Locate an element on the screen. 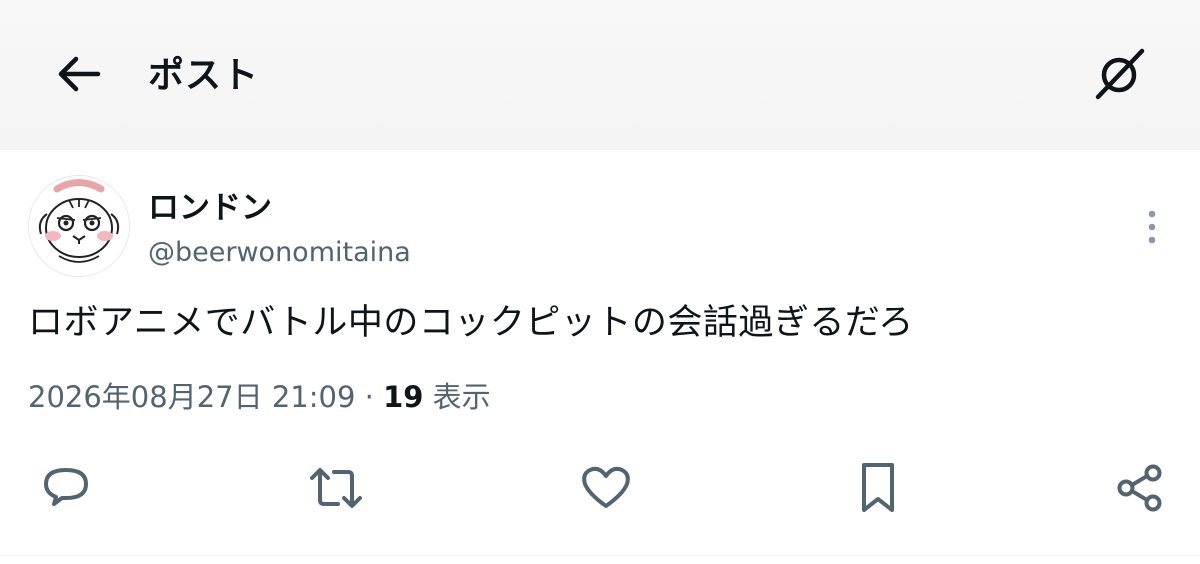  reply-button is located at coordinates (66, 488).